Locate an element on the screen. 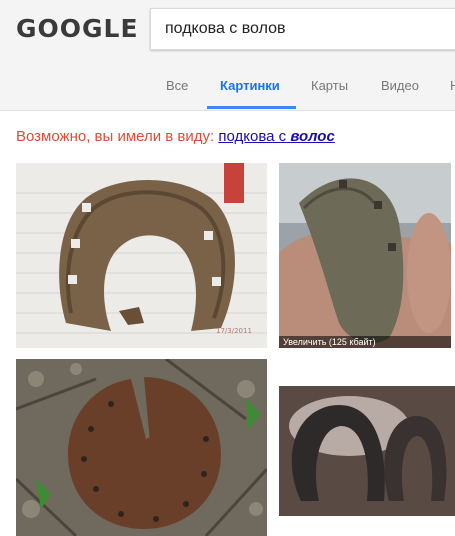 This screenshot has width=455, height=536. two-horseshoes-image is located at coordinates (367, 451).